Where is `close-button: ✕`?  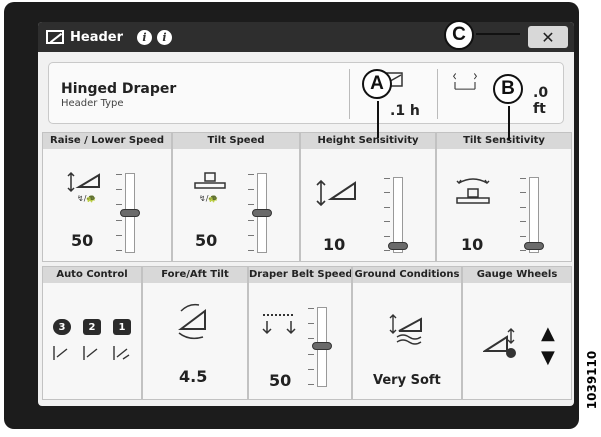
close-button: ✕ is located at coordinates (548, 37).